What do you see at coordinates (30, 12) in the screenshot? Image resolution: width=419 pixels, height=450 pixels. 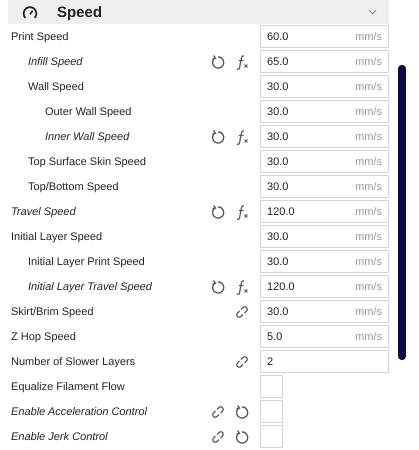 I see `gauge-icon` at bounding box center [30, 12].